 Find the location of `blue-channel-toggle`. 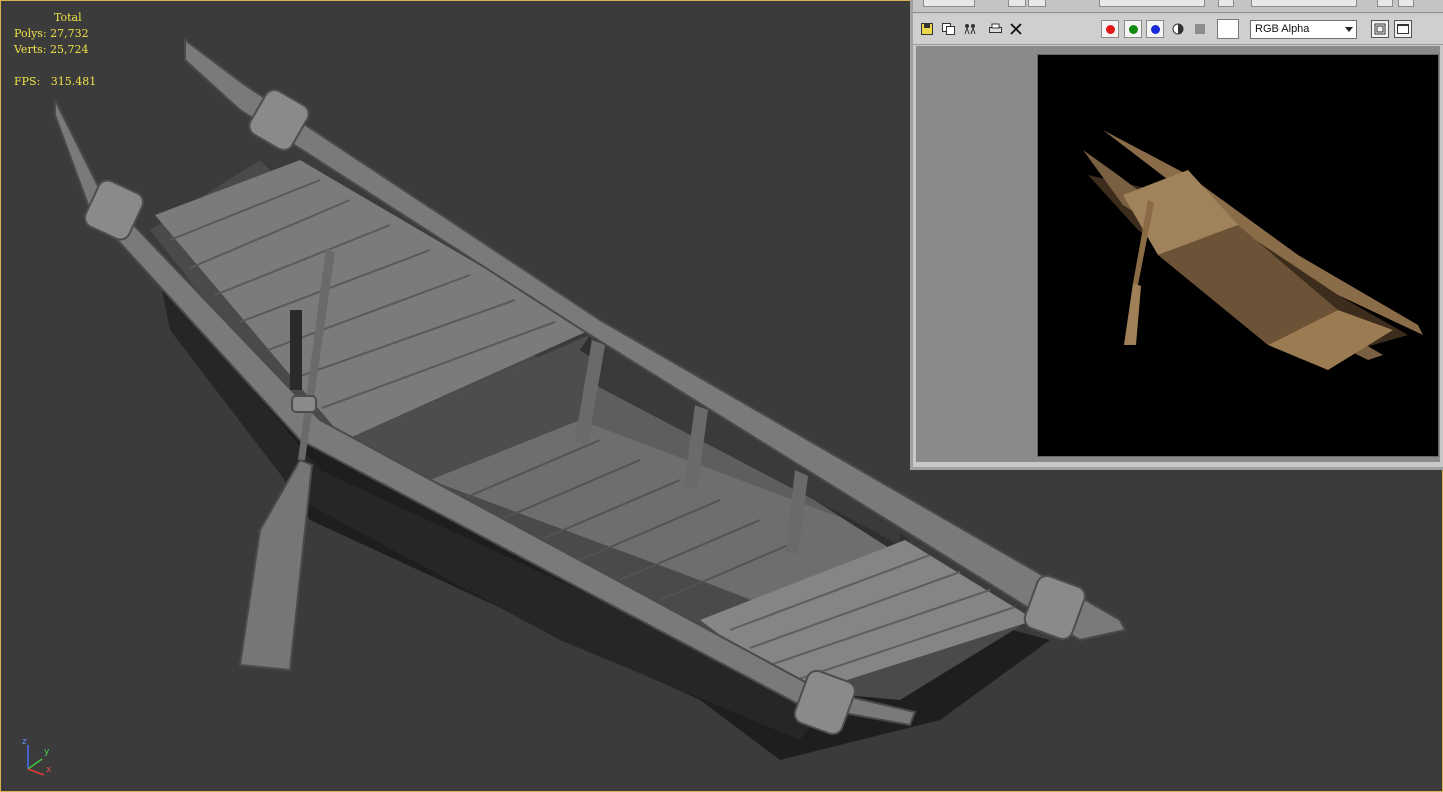

blue-channel-toggle is located at coordinates (1155, 29).